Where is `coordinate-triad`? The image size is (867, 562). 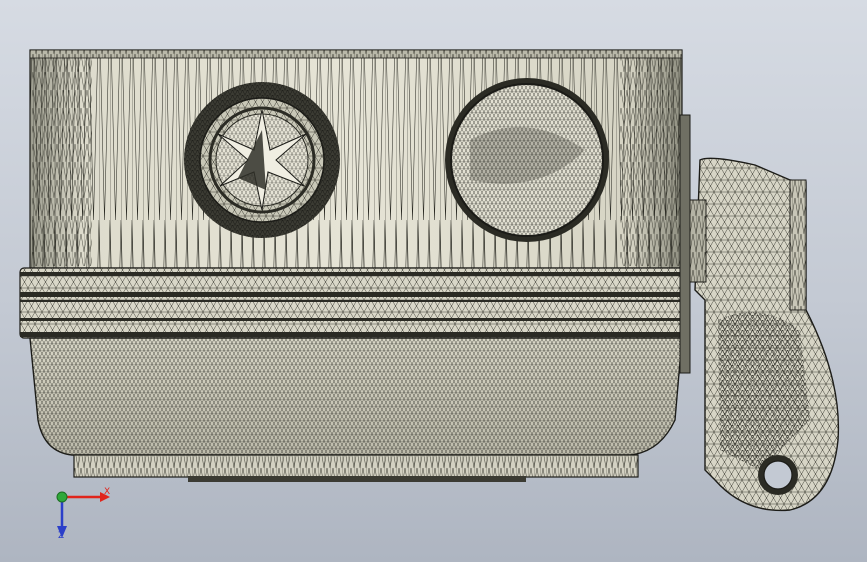
coordinate-triad is located at coordinates (83, 514).